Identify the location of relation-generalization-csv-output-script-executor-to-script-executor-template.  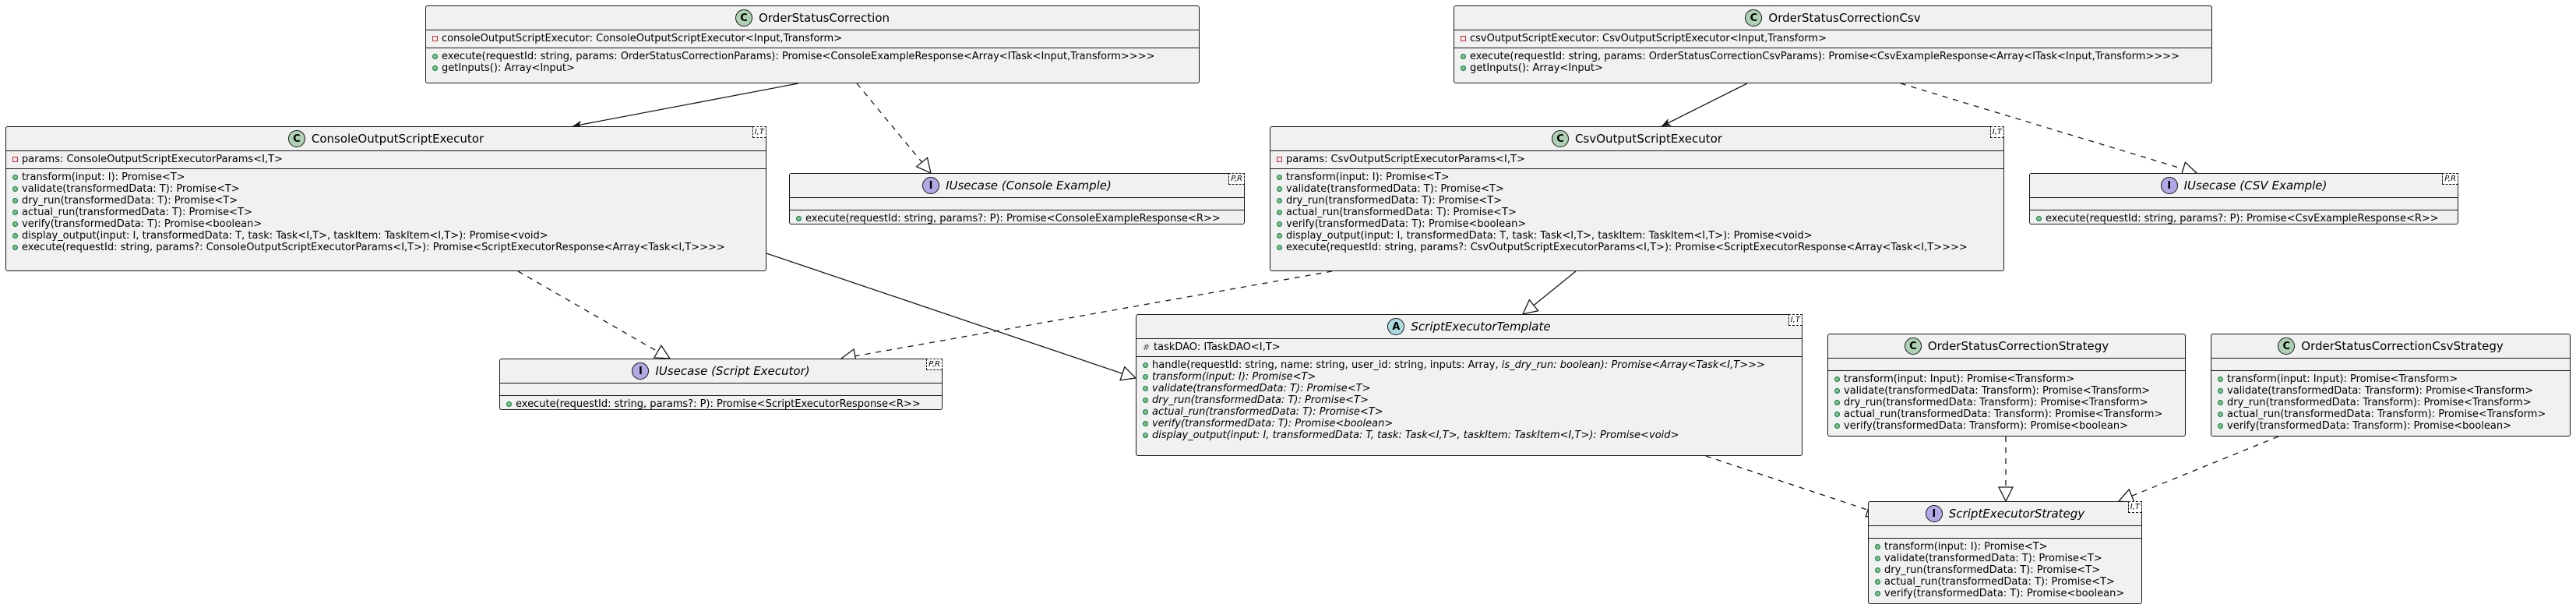
(1550, 292).